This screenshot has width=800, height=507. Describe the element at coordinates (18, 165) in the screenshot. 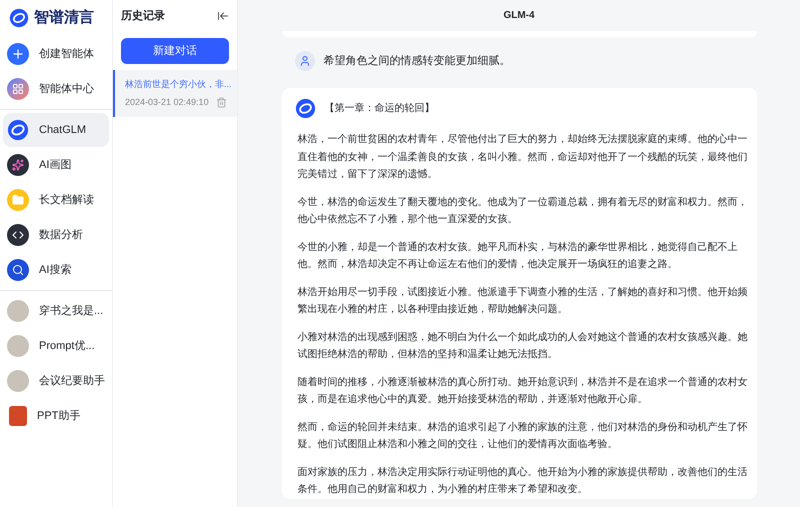

I see `sparkle-icon` at that location.